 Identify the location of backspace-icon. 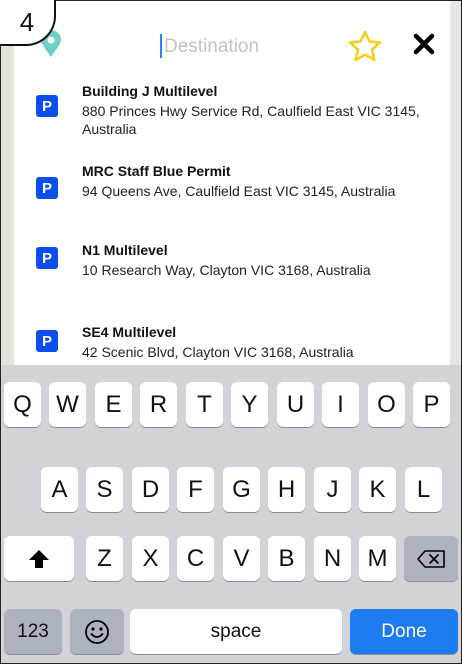
(431, 558).